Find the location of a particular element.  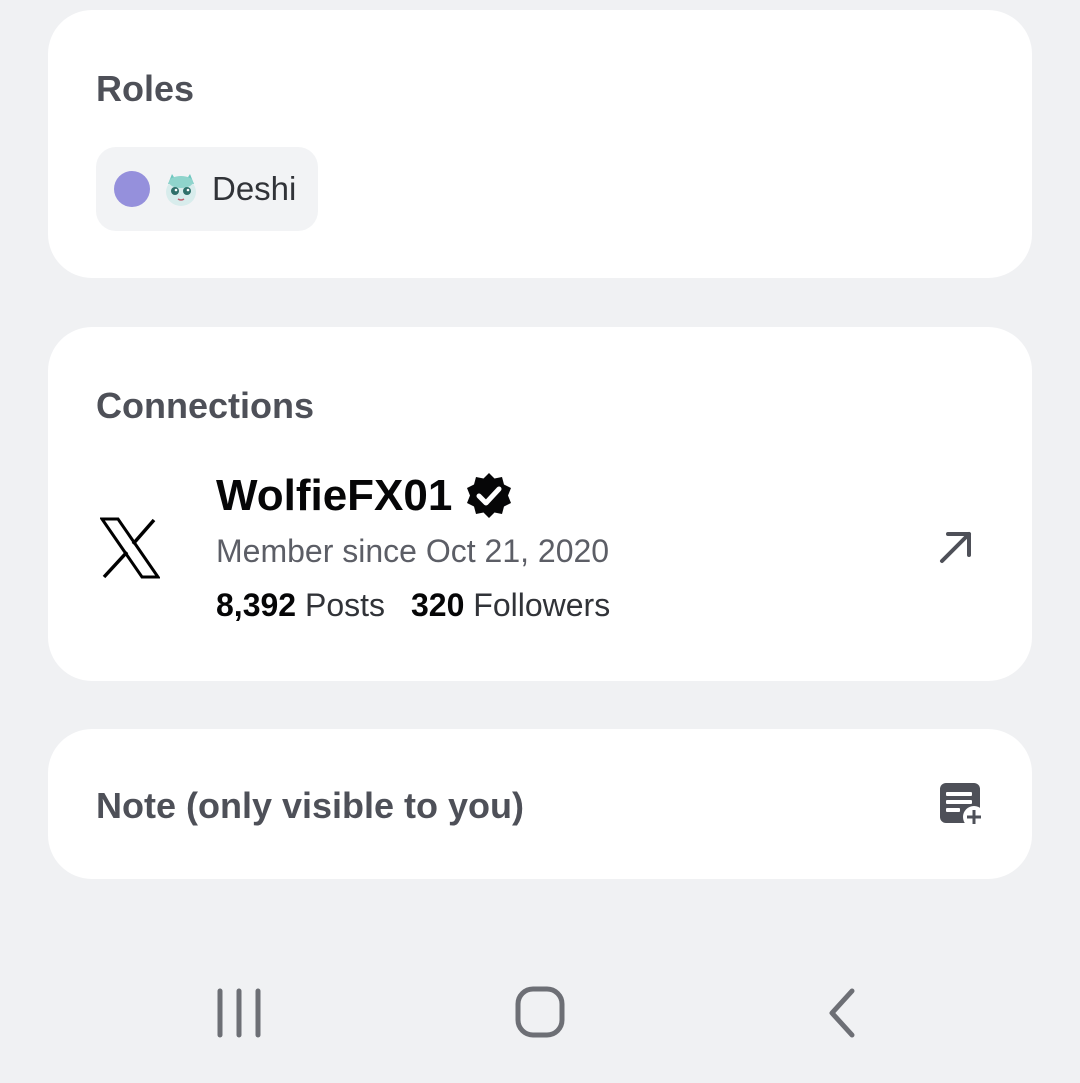

note-title: Note (only visible to you) is located at coordinates (310, 805).